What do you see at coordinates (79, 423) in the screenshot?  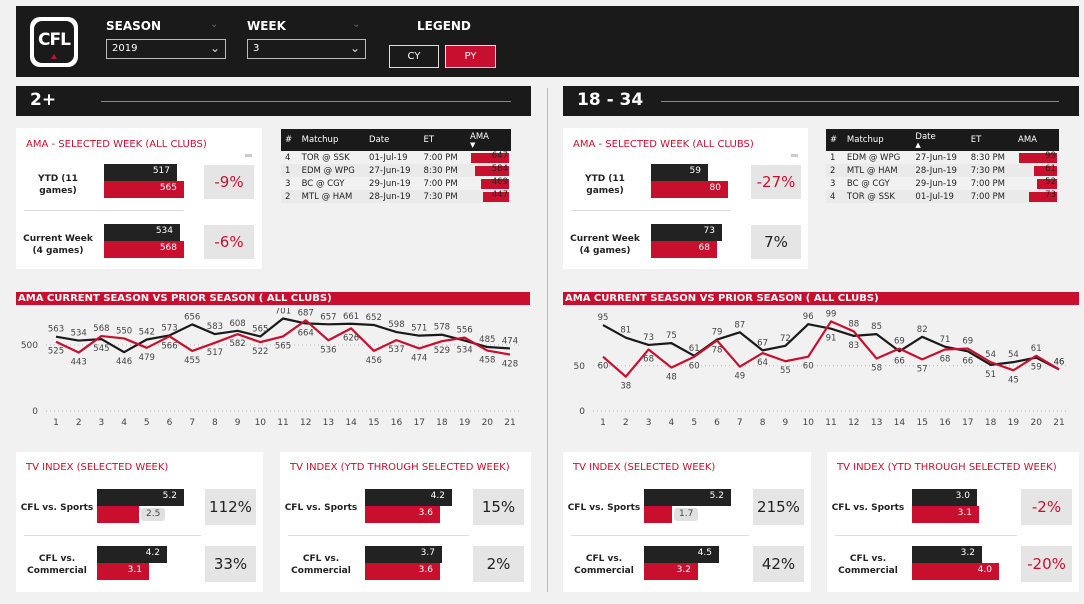 I see `x-tick-label: 2` at bounding box center [79, 423].